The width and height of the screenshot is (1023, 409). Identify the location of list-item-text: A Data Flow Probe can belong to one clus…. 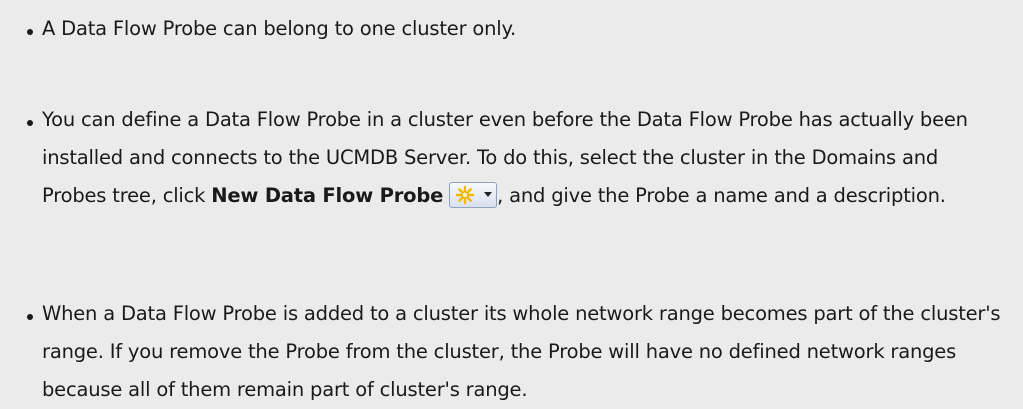
(279, 28).